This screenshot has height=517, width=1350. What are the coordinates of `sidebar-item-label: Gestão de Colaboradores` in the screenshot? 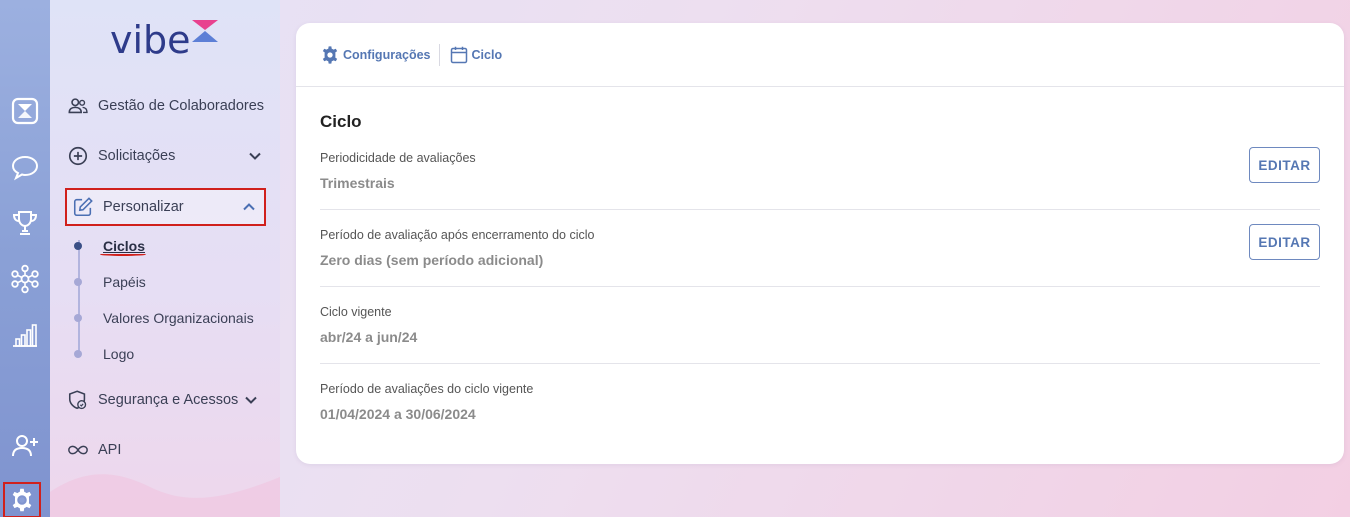 It's located at (181, 106).